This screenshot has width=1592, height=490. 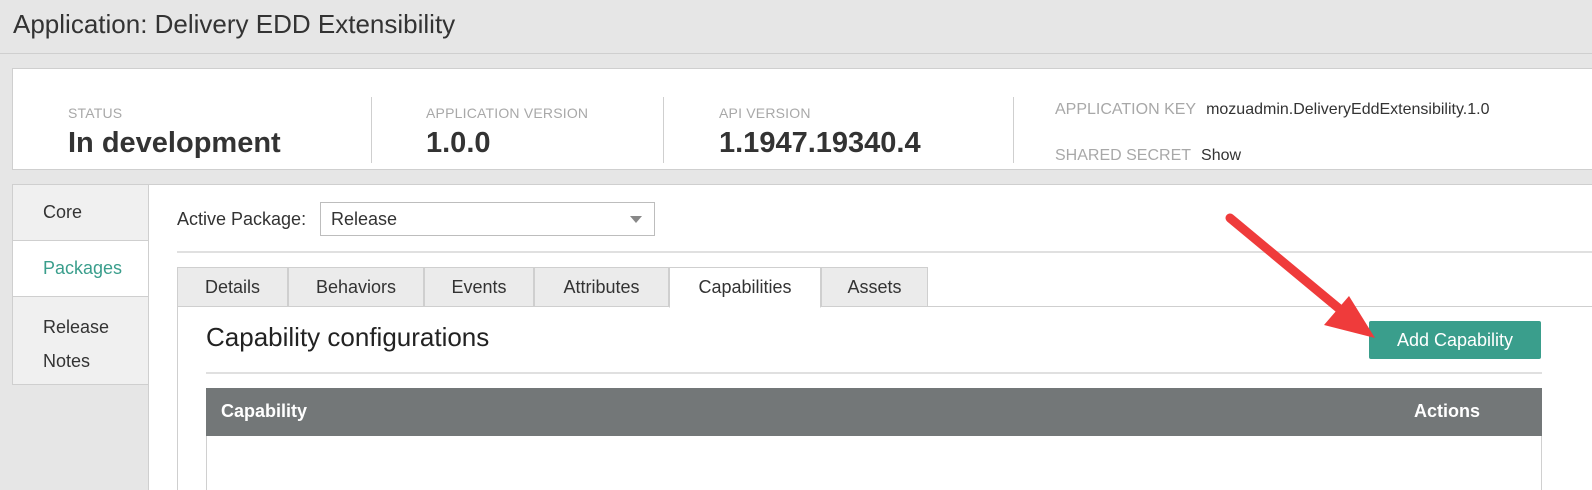 I want to click on shared-secret-row: SHARED SECRET Show, so click(x=1148, y=156).